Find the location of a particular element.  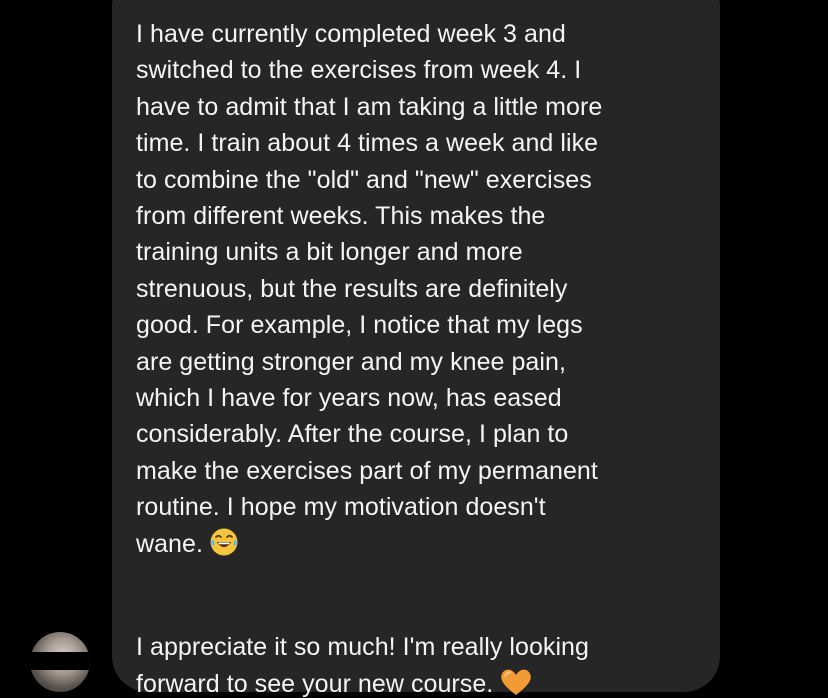

orange-heart-emoji-icon is located at coordinates (516, 682).